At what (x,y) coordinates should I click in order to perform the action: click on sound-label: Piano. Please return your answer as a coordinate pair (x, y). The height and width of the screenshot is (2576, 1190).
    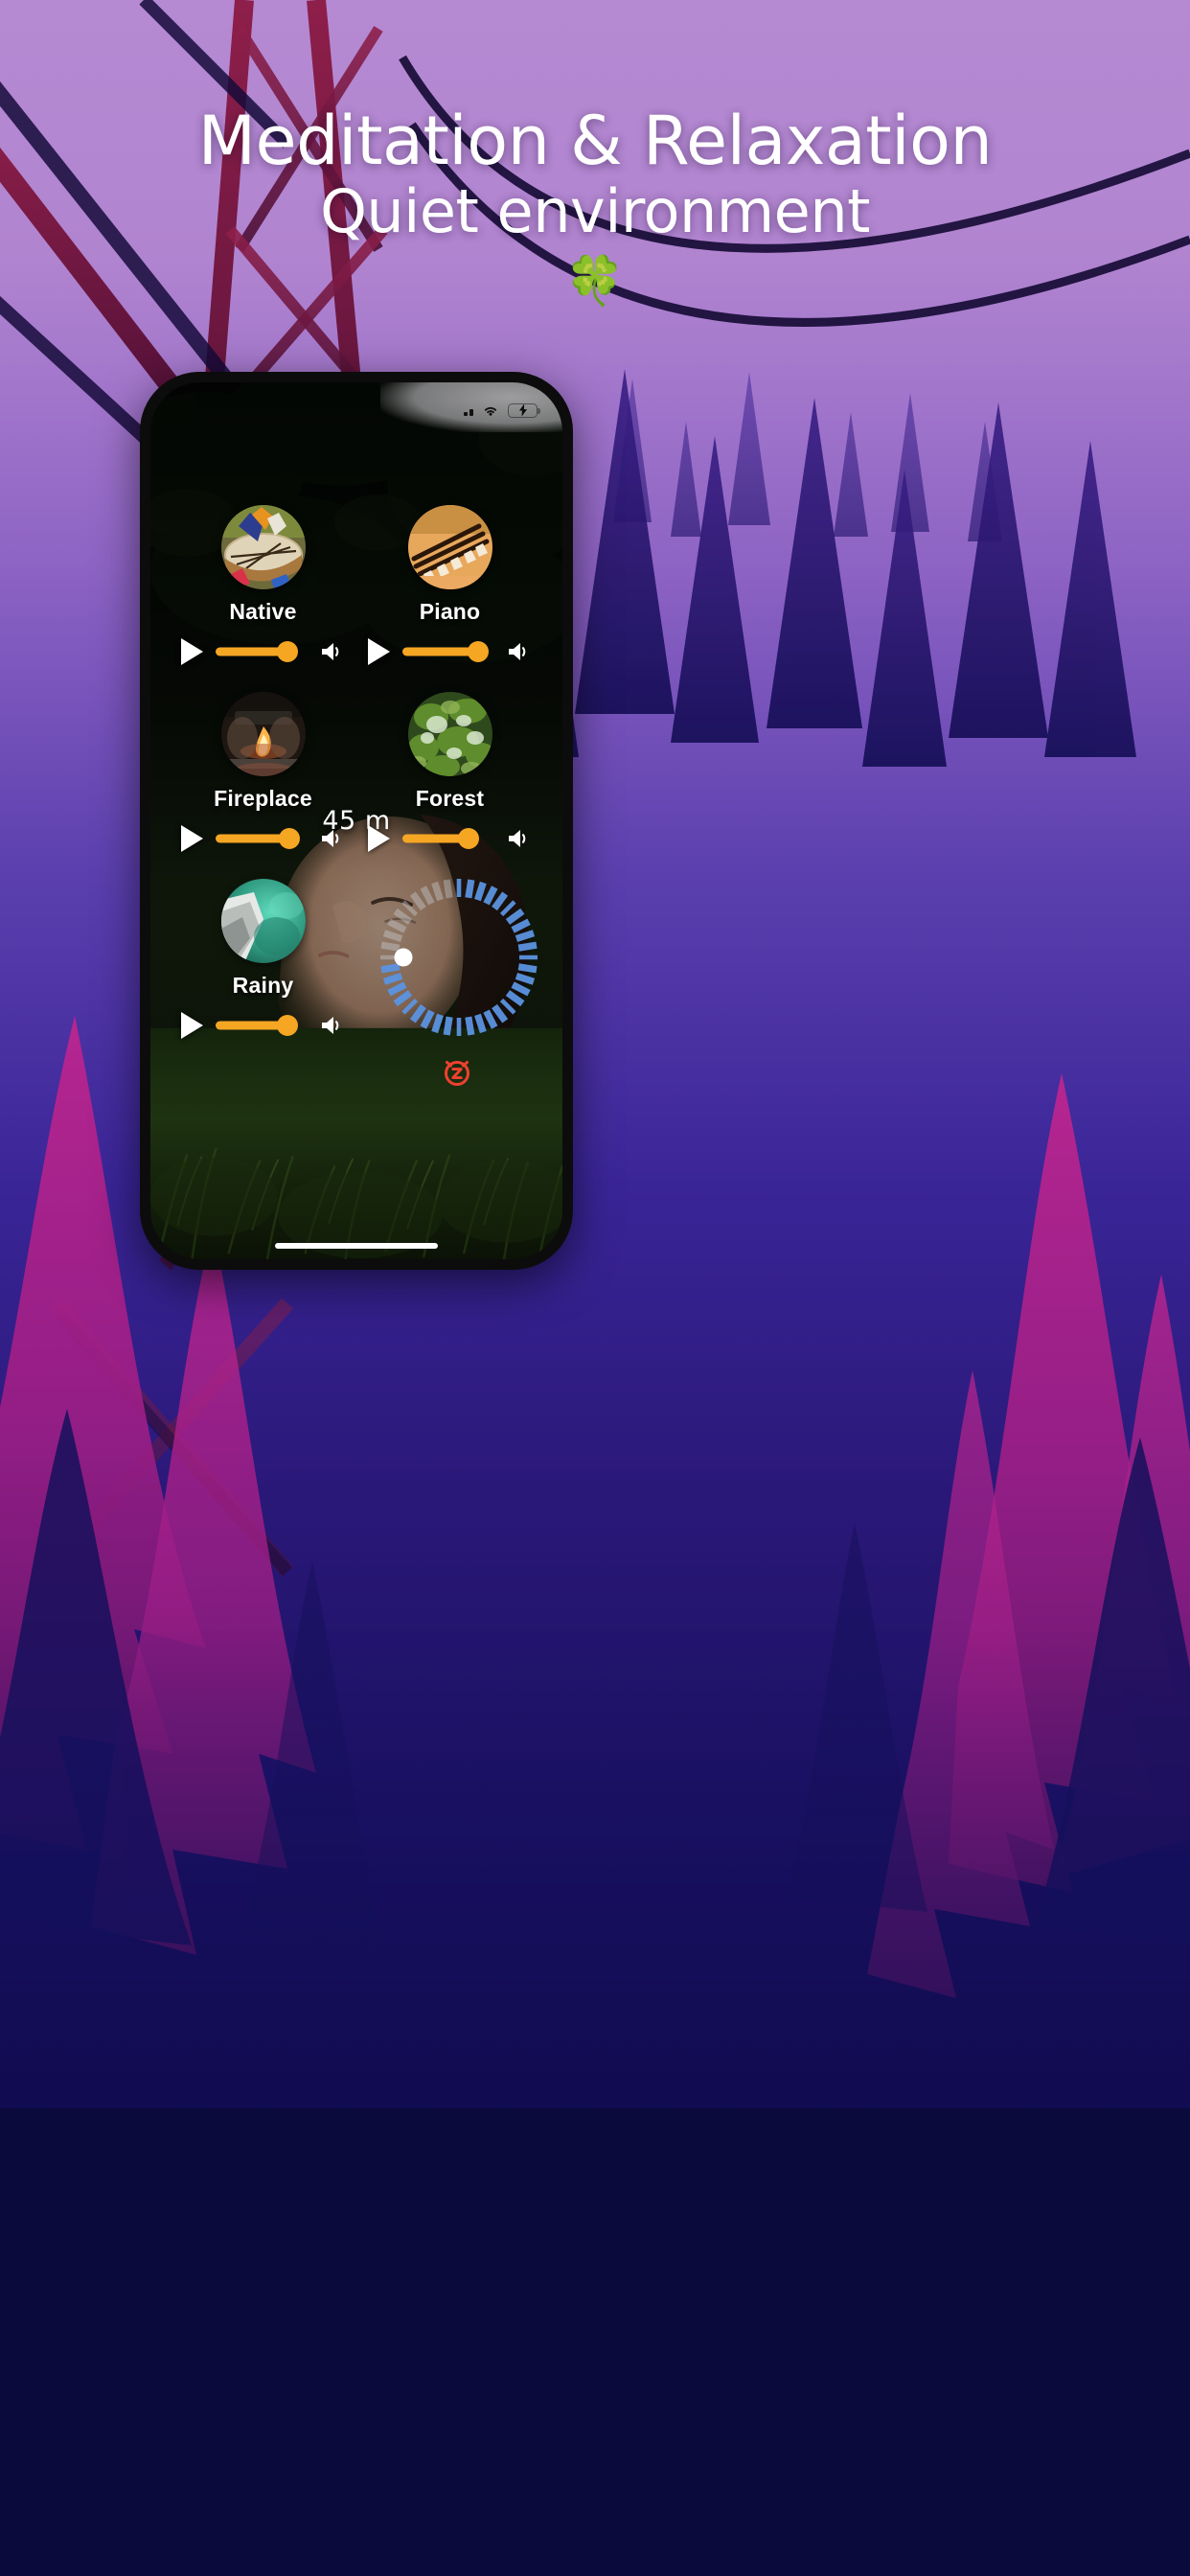
    Looking at the image, I should click on (450, 611).